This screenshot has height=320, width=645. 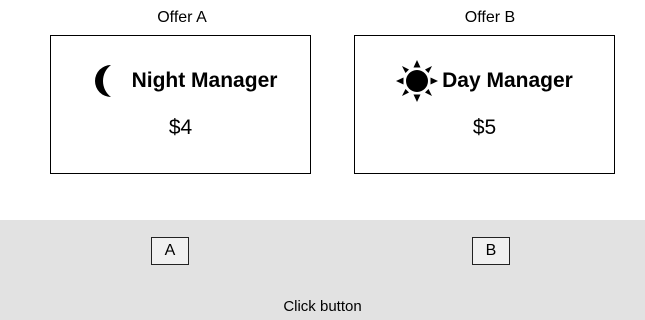 I want to click on moon-icon, so click(x=105, y=81).